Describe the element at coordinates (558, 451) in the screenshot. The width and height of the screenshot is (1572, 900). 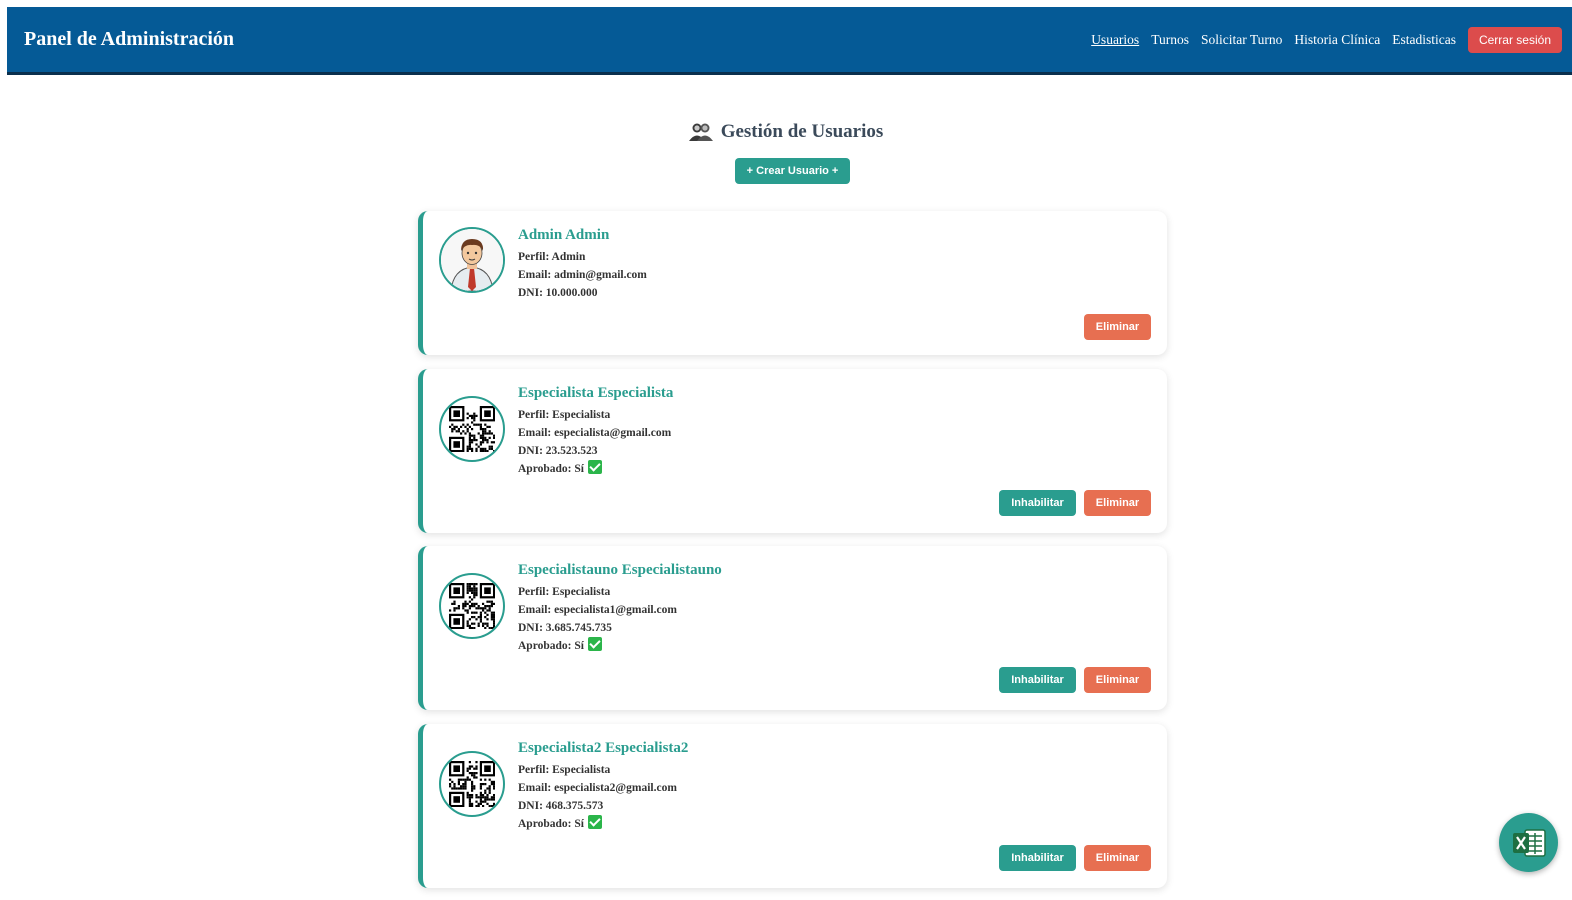
I see `user-dni: DNI: 23.523.523` at that location.